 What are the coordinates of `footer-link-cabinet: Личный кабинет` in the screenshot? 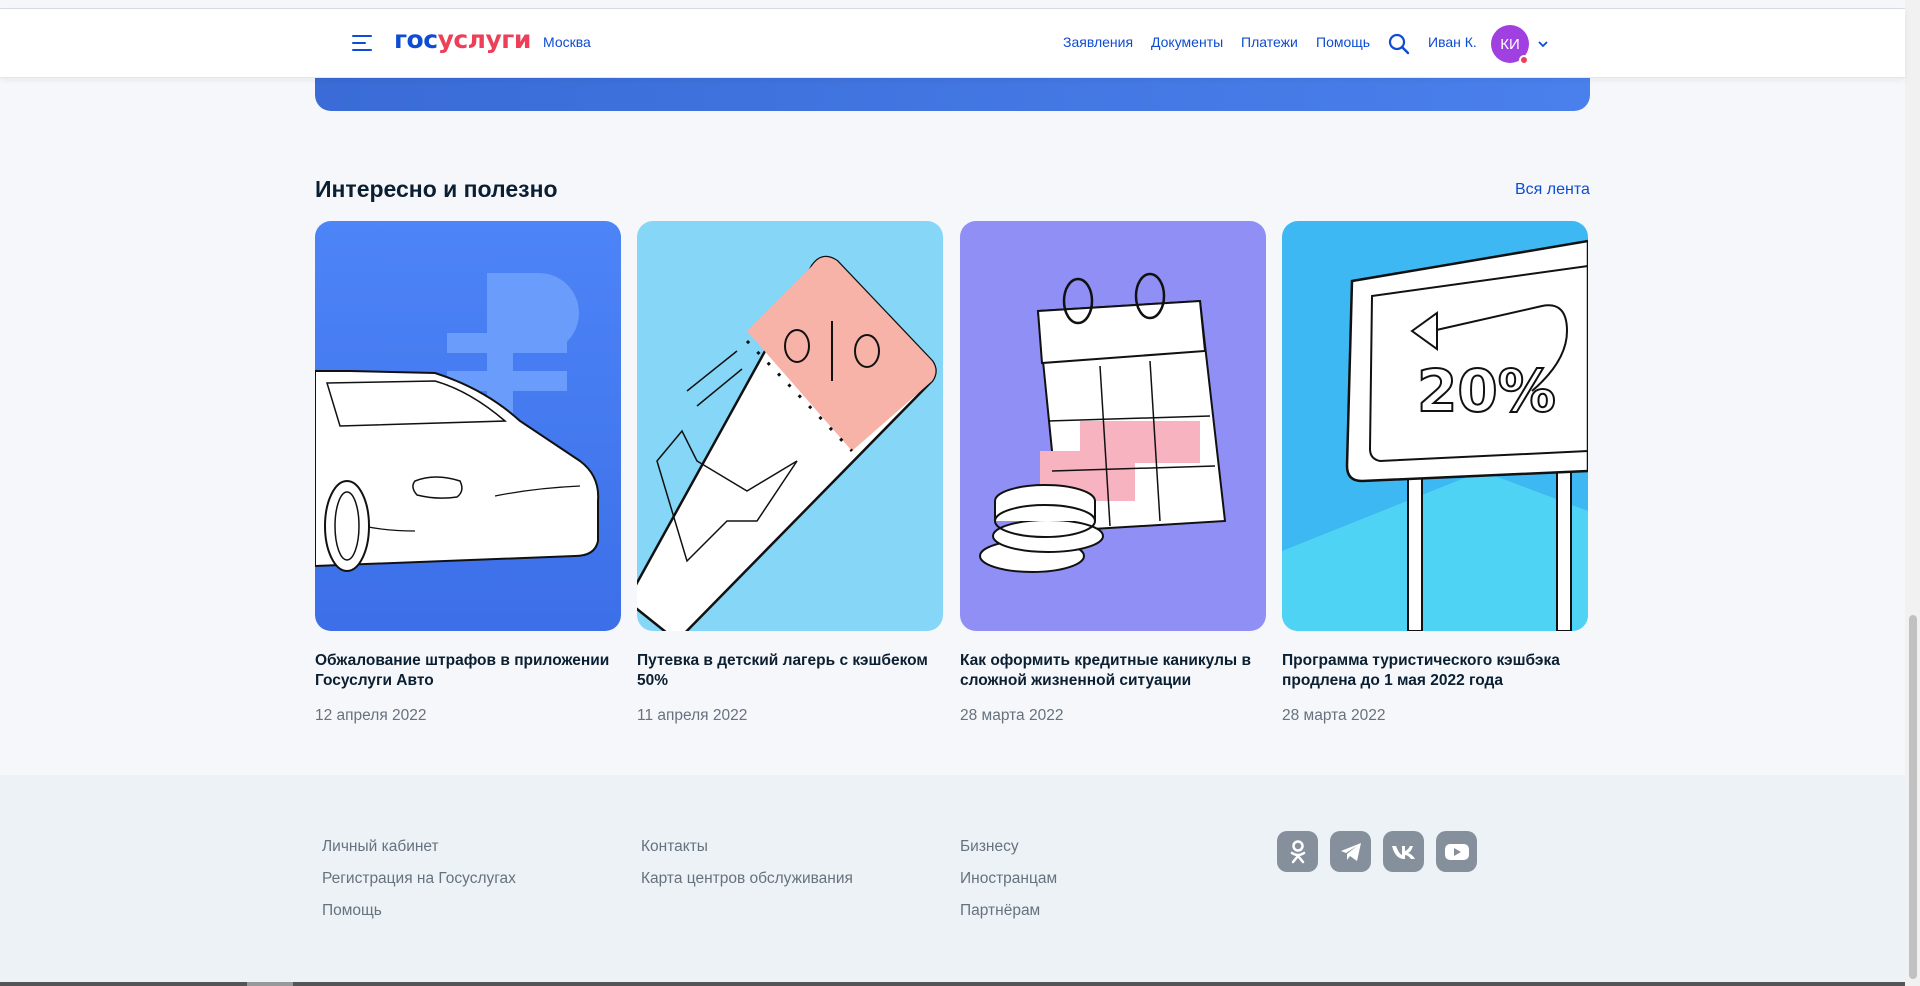 It's located at (419, 847).